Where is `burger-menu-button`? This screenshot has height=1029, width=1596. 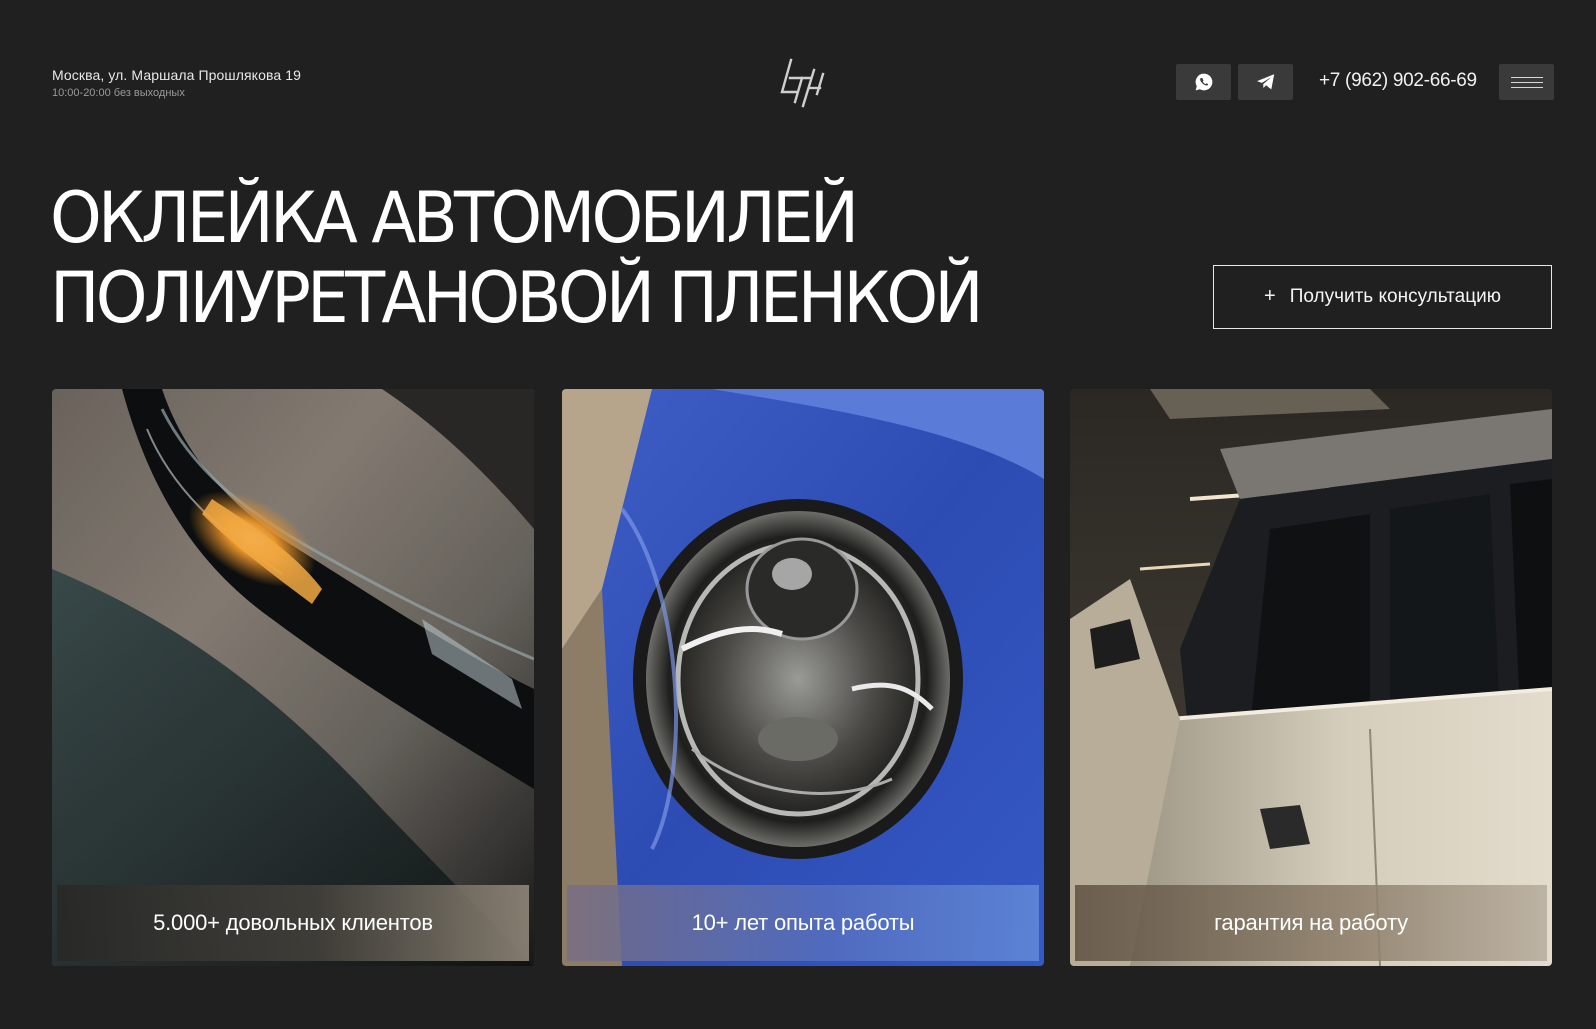
burger-menu-button is located at coordinates (1526, 82).